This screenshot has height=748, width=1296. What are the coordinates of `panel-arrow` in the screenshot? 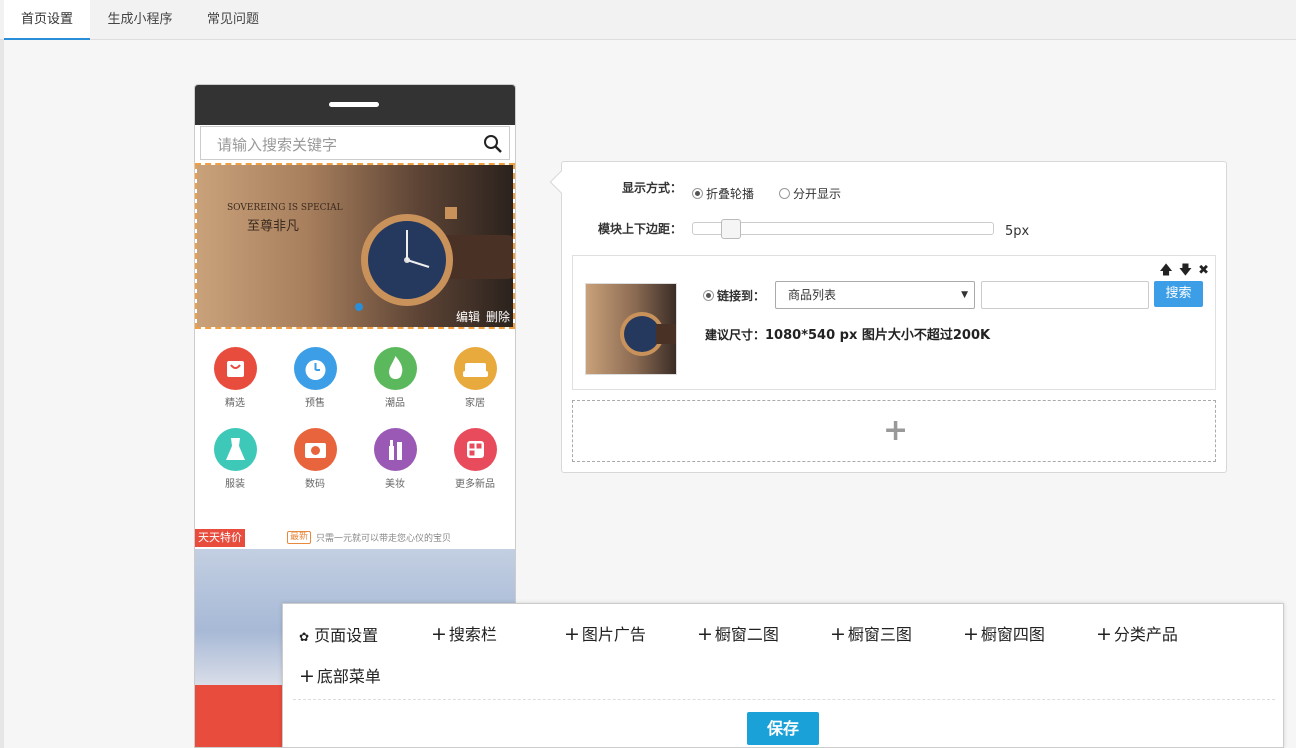 It's located at (561, 182).